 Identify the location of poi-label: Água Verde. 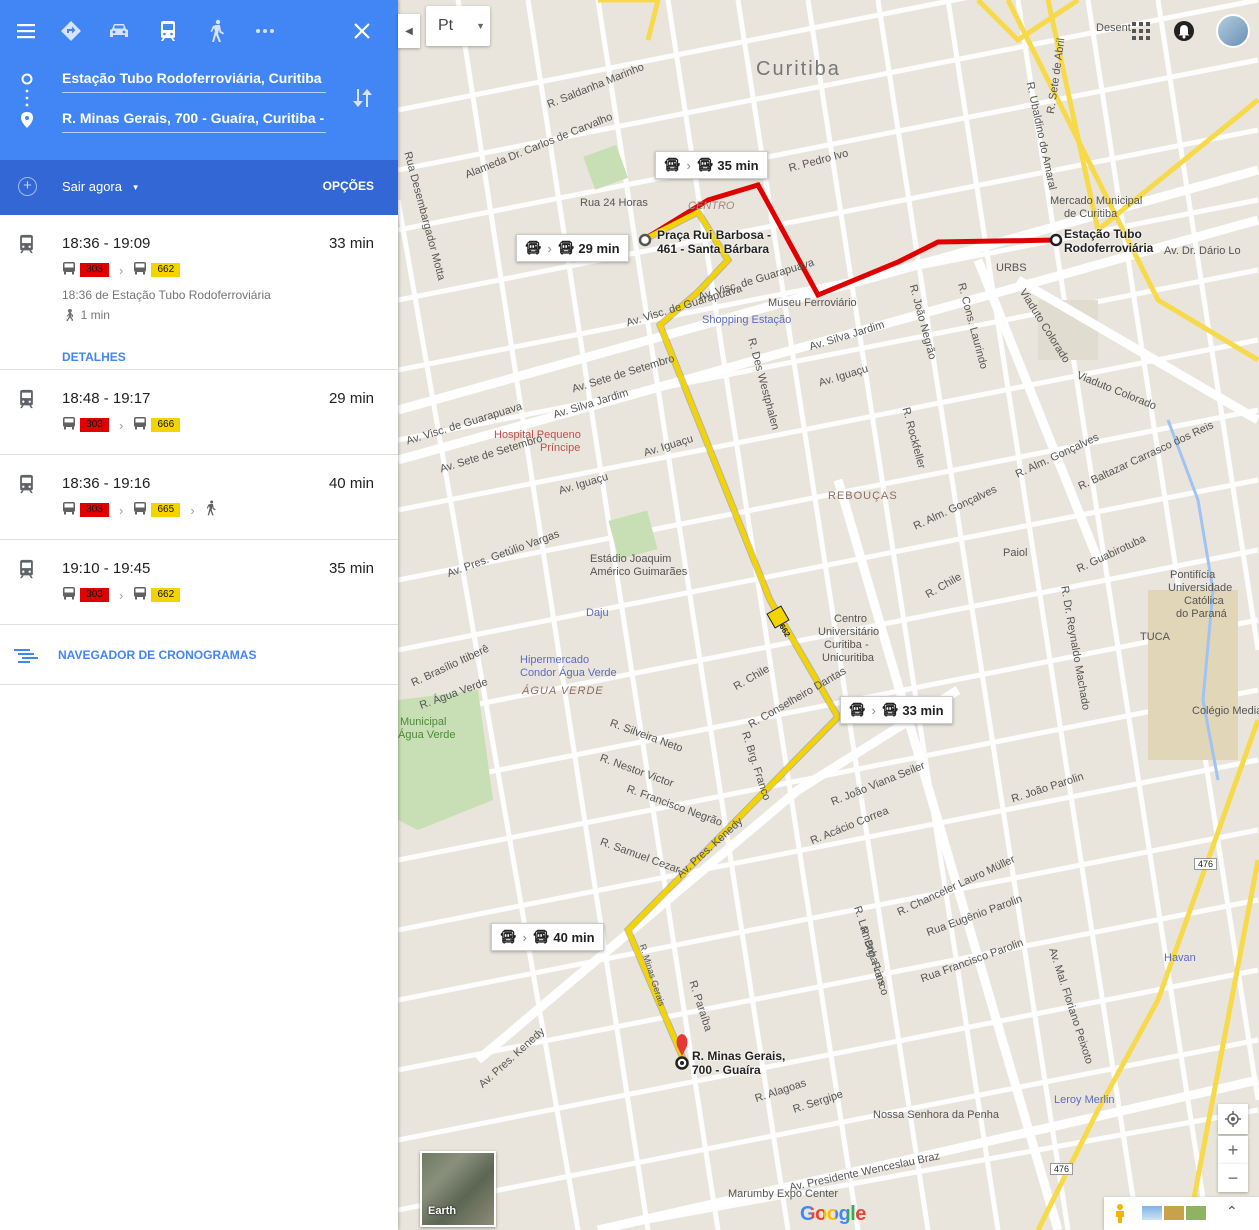
(427, 735).